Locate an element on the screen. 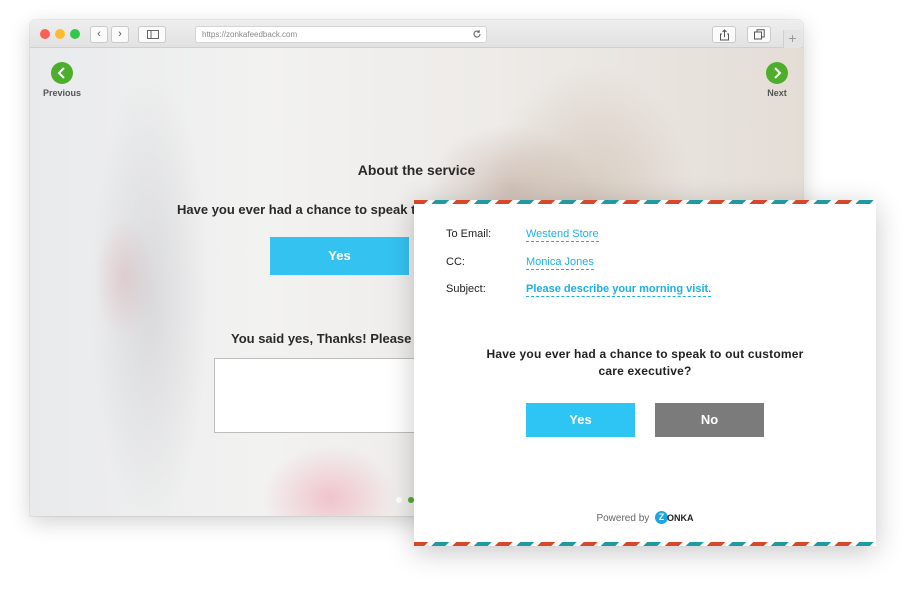 Image resolution: width=920 pixels, height=590 pixels. to-email-value: Westend Store is located at coordinates (562, 235).